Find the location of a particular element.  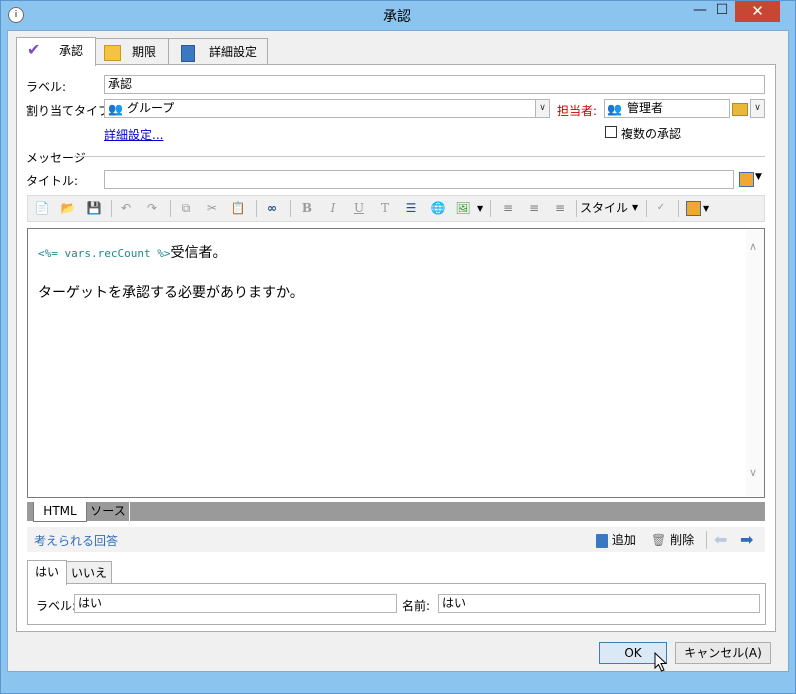

tab-source: ソース is located at coordinates (108, 511).